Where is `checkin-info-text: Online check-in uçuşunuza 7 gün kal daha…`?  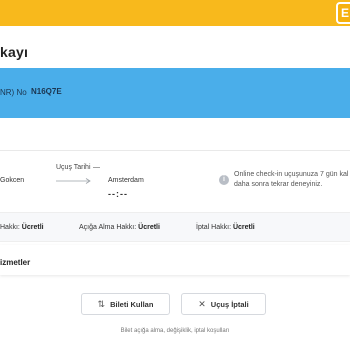
checkin-info-text: Online check-in uçuşunuza 7 gün kal daha… is located at coordinates (291, 179).